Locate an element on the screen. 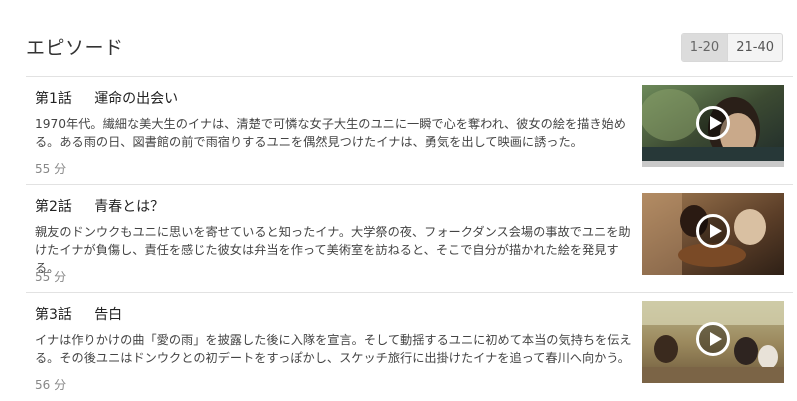 The height and width of the screenshot is (401, 797). episode-number: 第3話 is located at coordinates (53, 315).